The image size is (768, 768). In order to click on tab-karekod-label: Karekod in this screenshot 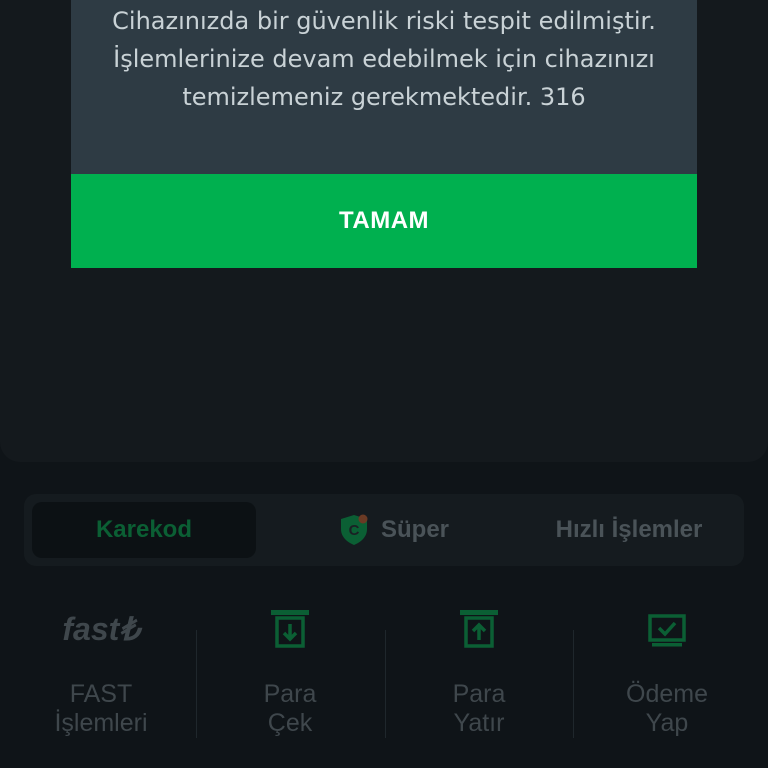, I will do `click(144, 529)`.